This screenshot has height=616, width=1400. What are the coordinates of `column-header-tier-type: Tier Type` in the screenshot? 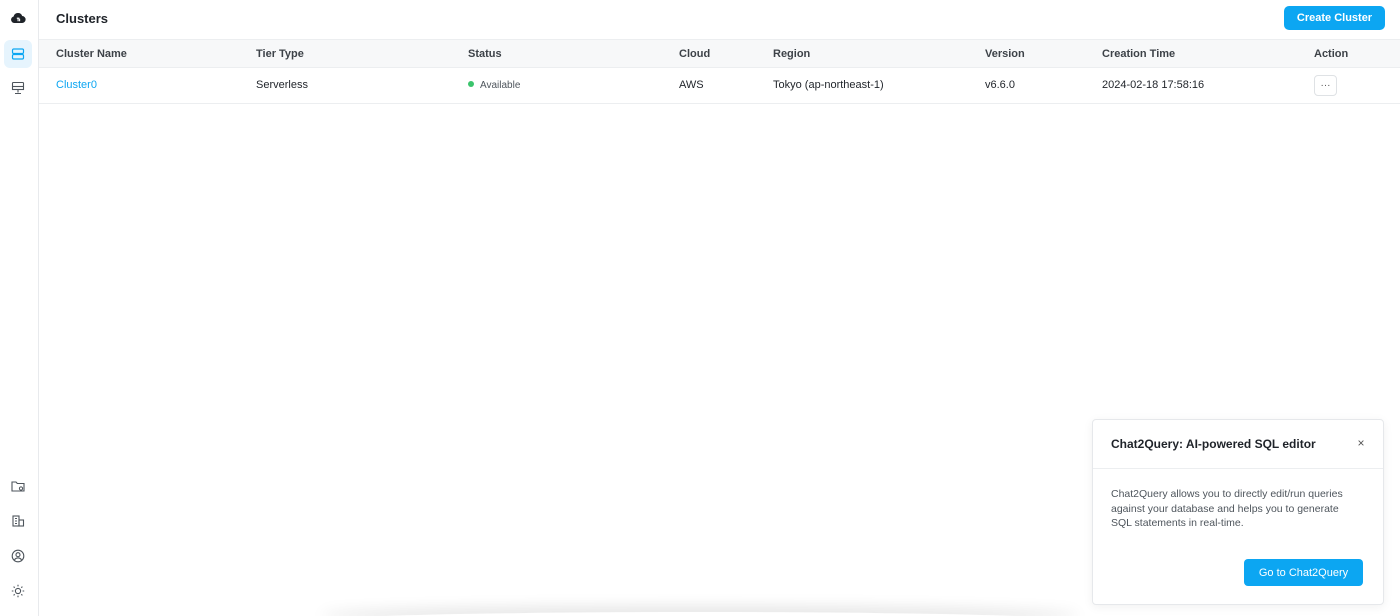 It's located at (280, 54).